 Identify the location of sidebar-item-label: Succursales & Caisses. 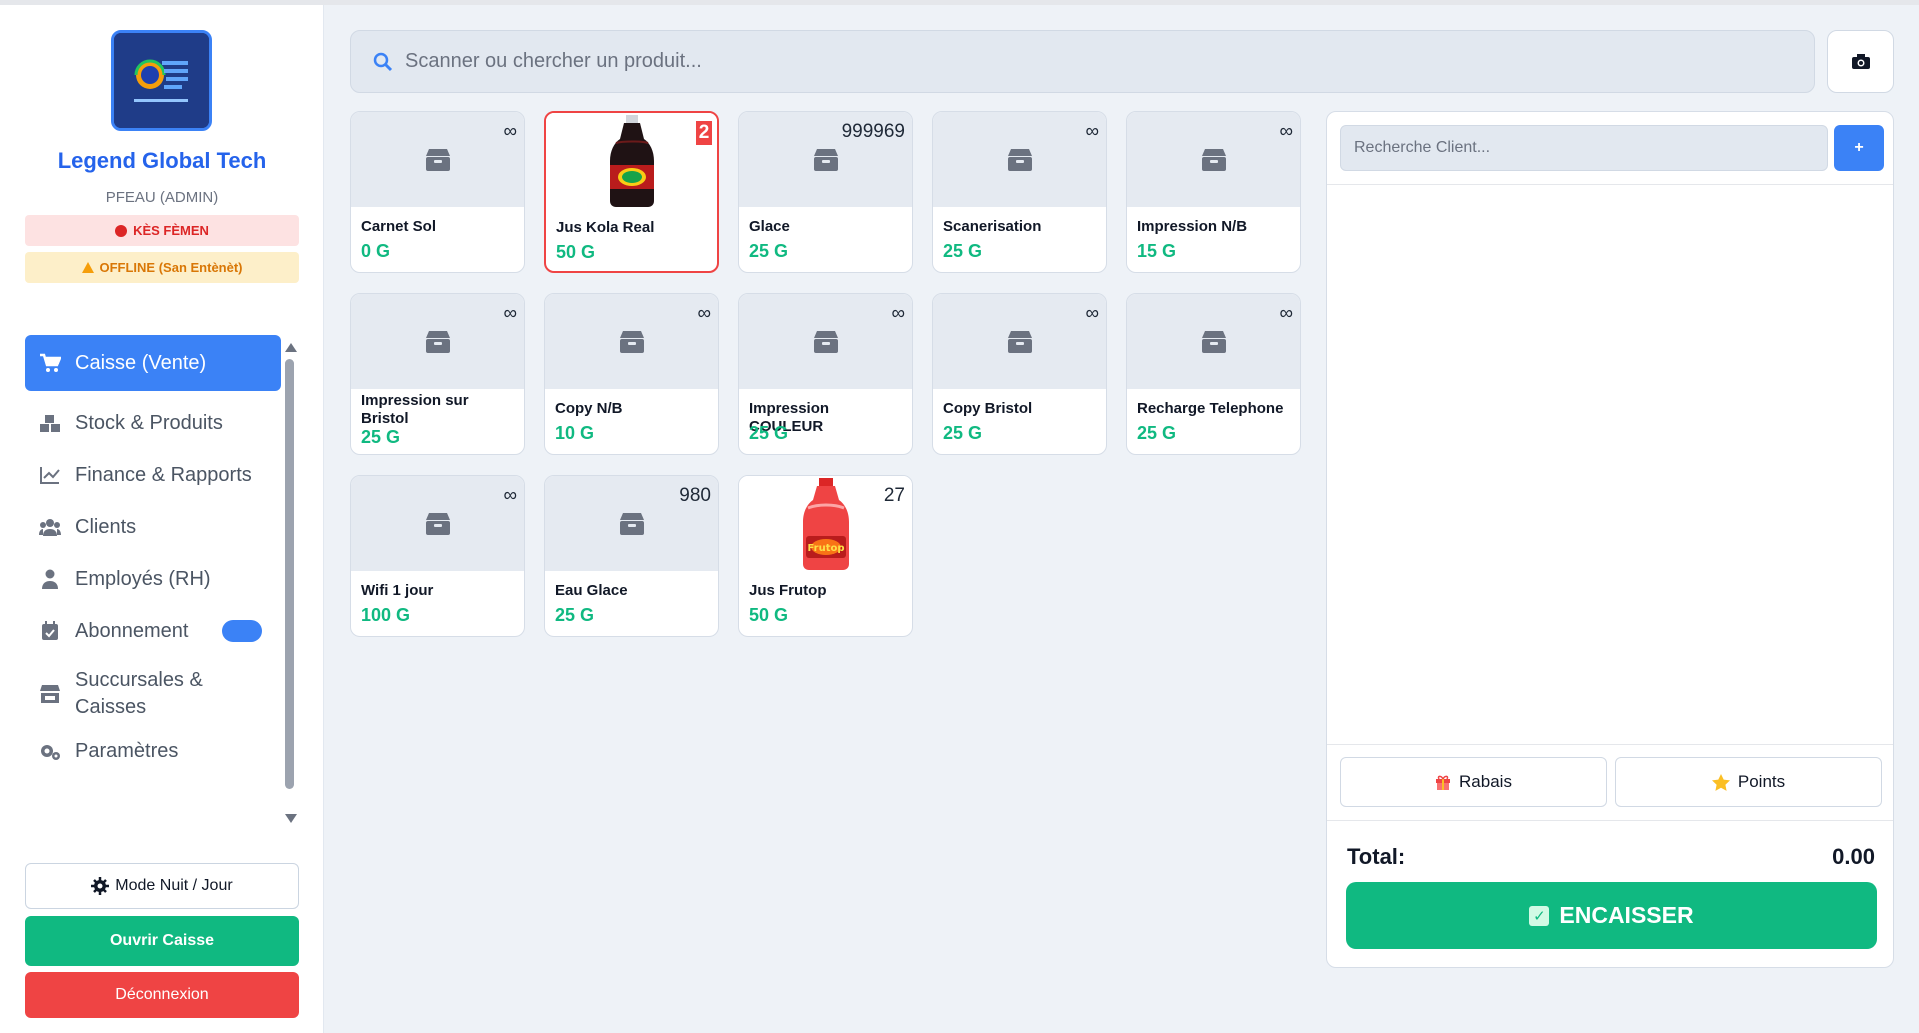
(139, 693).